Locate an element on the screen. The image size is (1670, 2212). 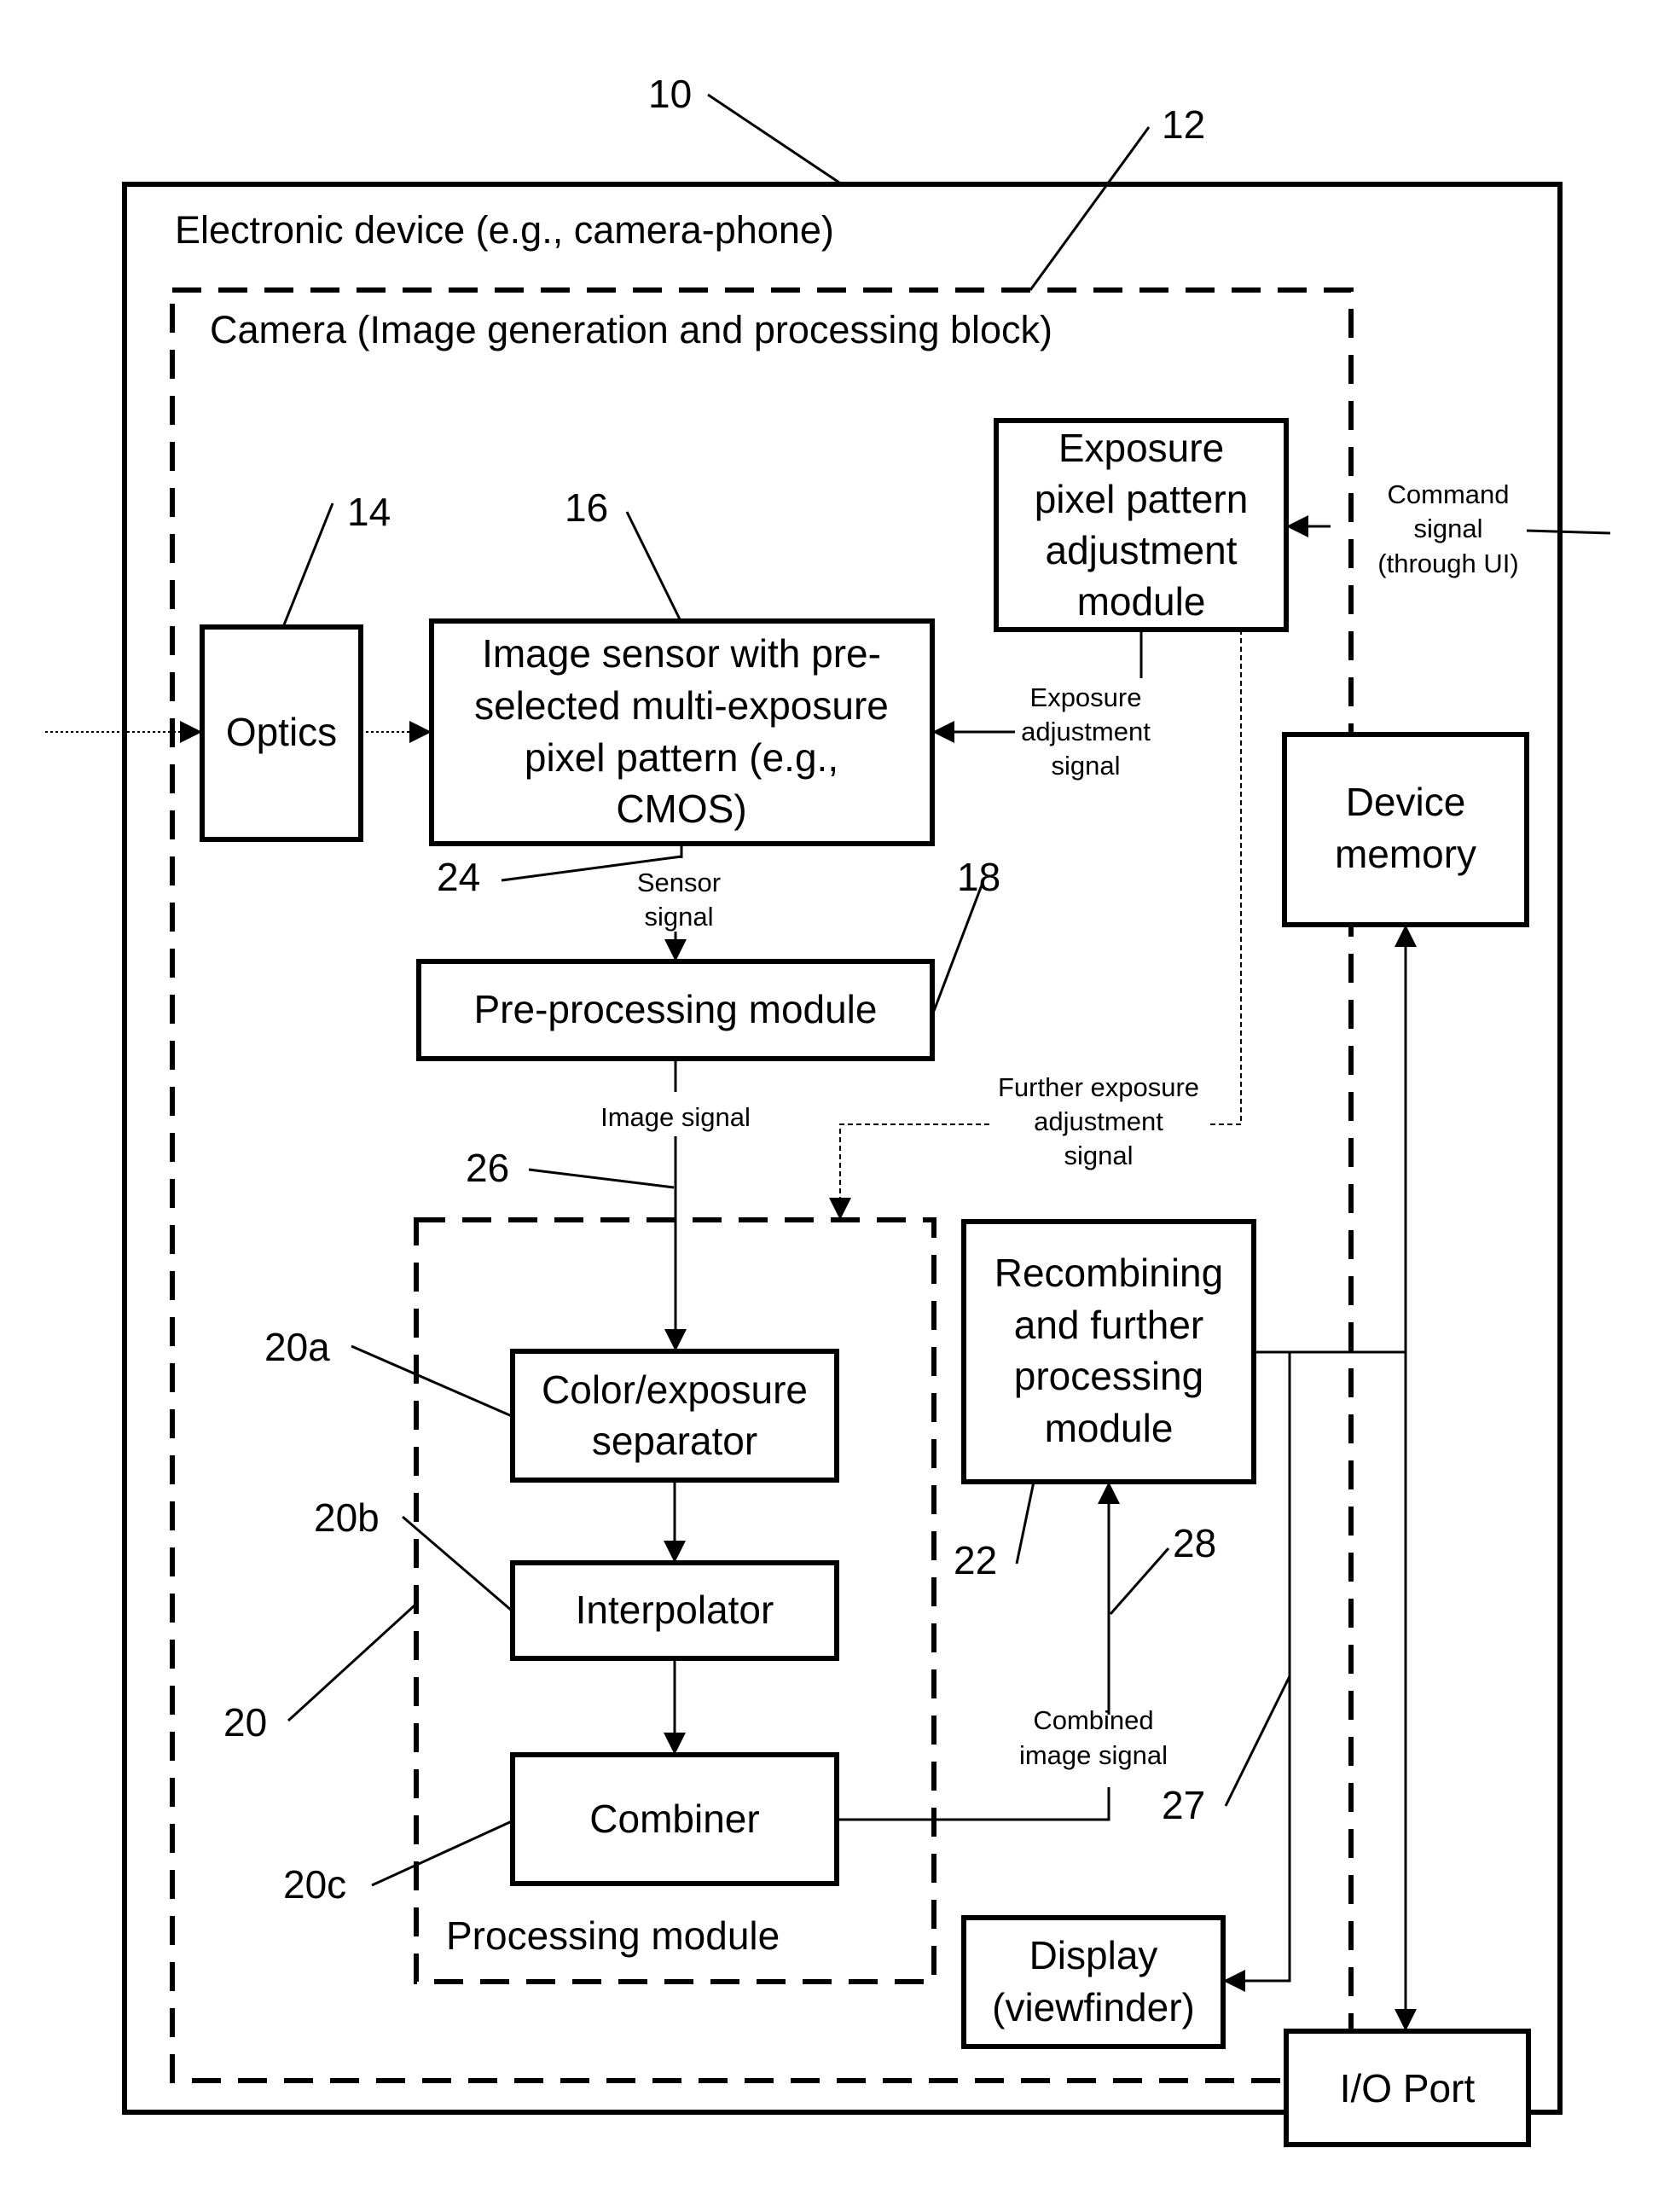
combined-image-line-bottom is located at coordinates (973, 1804).